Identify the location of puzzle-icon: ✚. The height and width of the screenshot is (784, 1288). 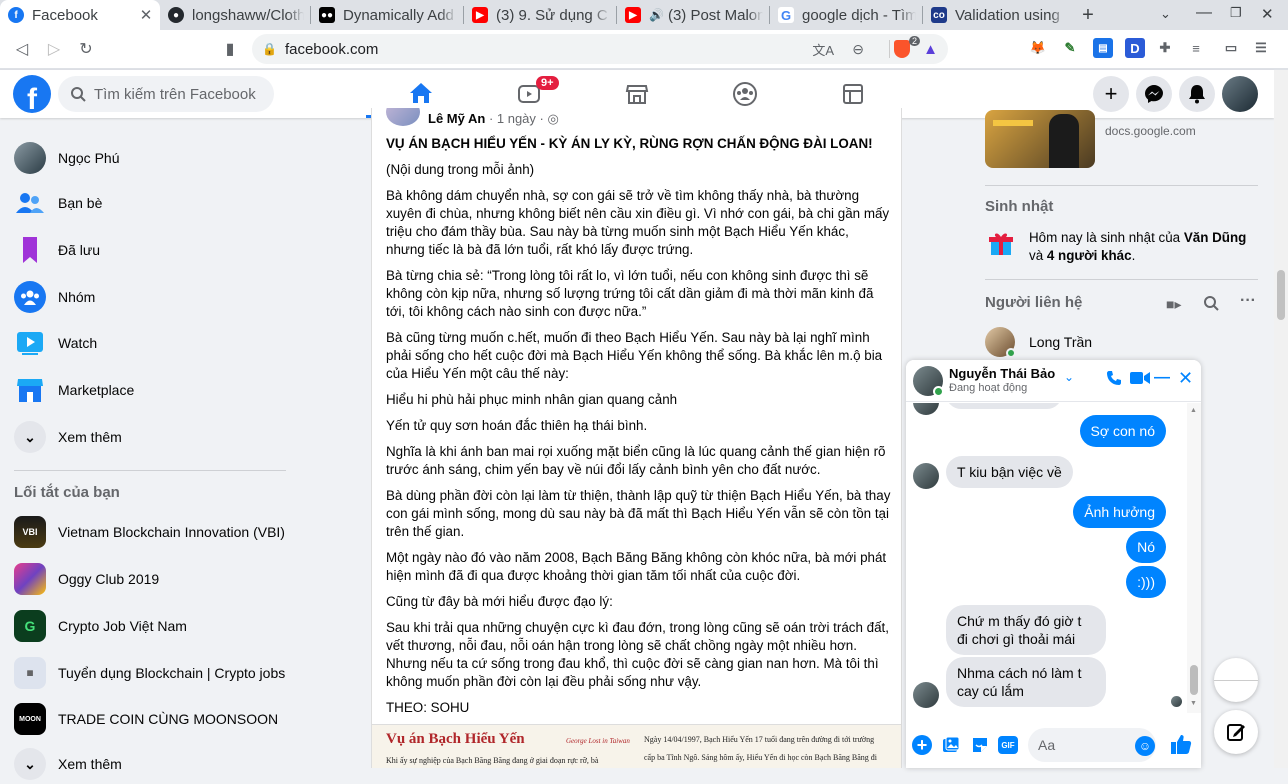
(1165, 48).